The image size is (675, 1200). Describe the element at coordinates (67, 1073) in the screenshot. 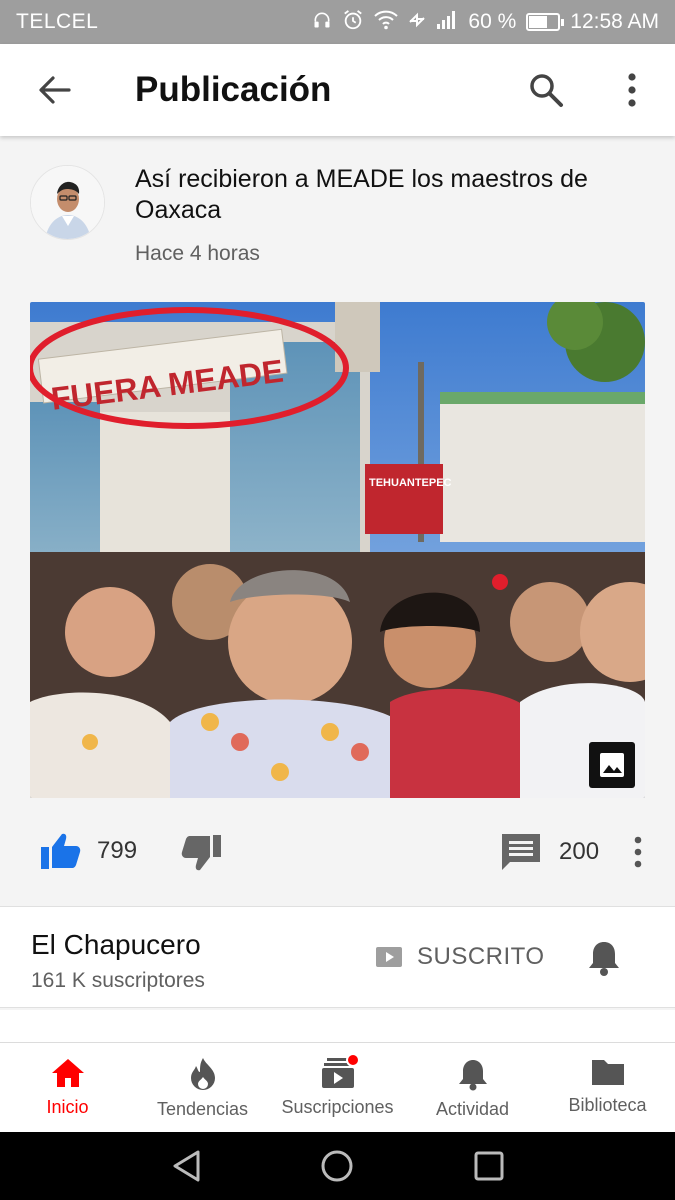

I see `home-icon` at that location.